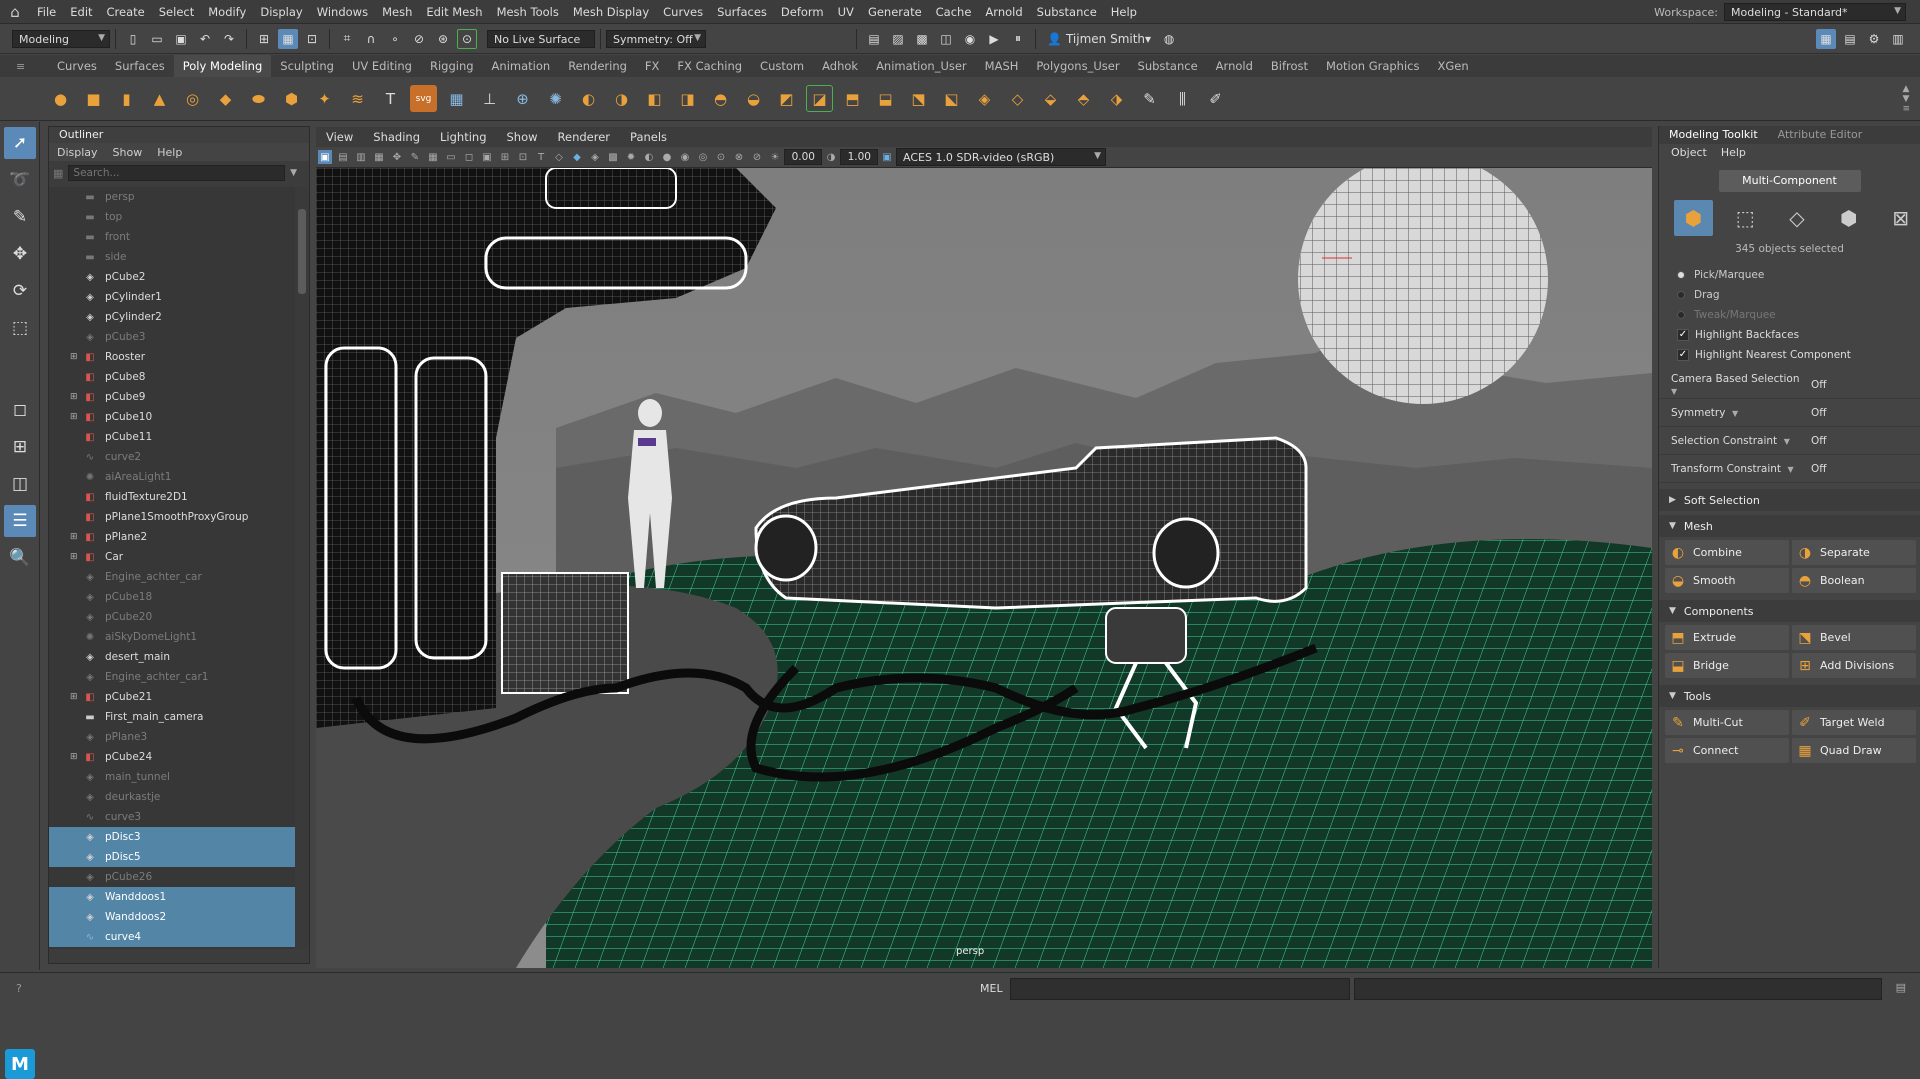 The width and height of the screenshot is (1920, 1079). I want to click on two-view-layout-icon: ◫, so click(20, 484).